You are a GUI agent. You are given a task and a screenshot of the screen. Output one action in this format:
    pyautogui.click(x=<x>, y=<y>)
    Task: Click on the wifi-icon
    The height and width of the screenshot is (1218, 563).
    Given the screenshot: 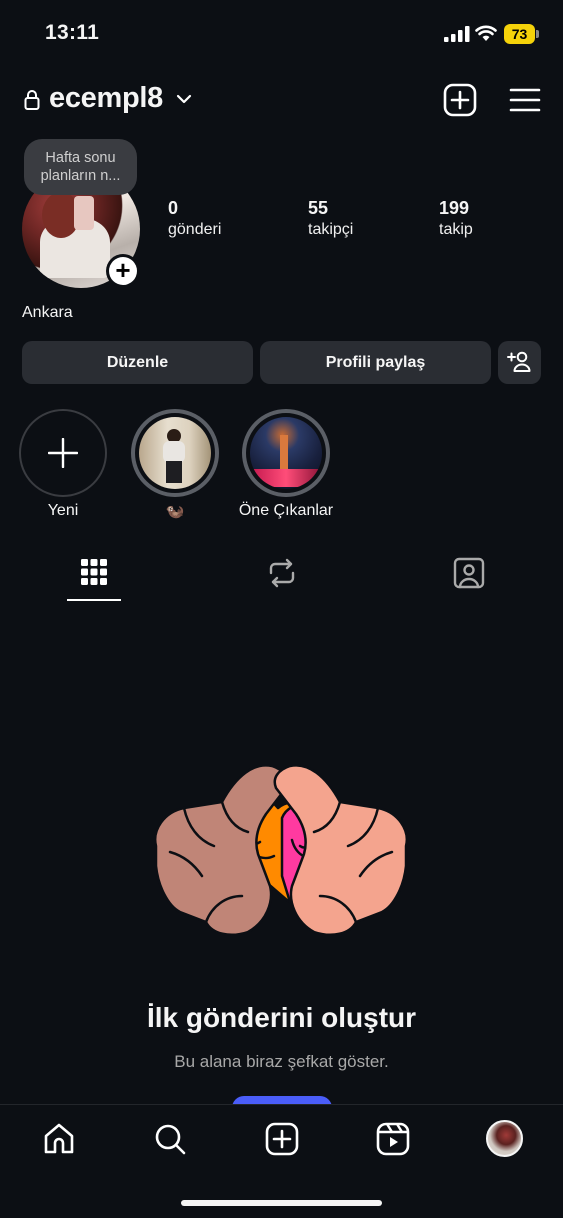 What is the action you would take?
    pyautogui.click(x=486, y=33)
    